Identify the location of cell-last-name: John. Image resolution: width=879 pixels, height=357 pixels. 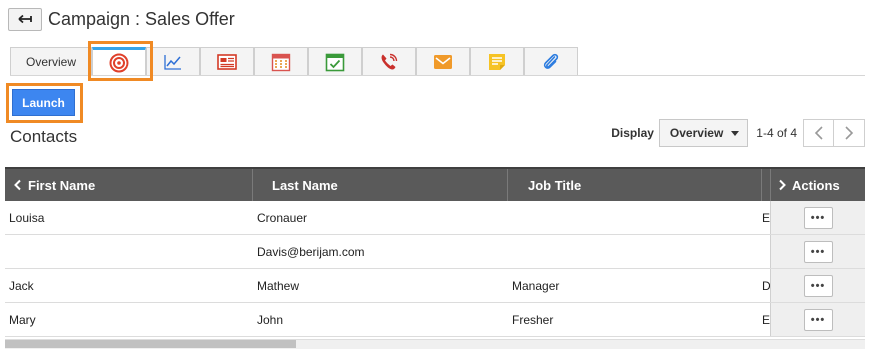
(270, 319).